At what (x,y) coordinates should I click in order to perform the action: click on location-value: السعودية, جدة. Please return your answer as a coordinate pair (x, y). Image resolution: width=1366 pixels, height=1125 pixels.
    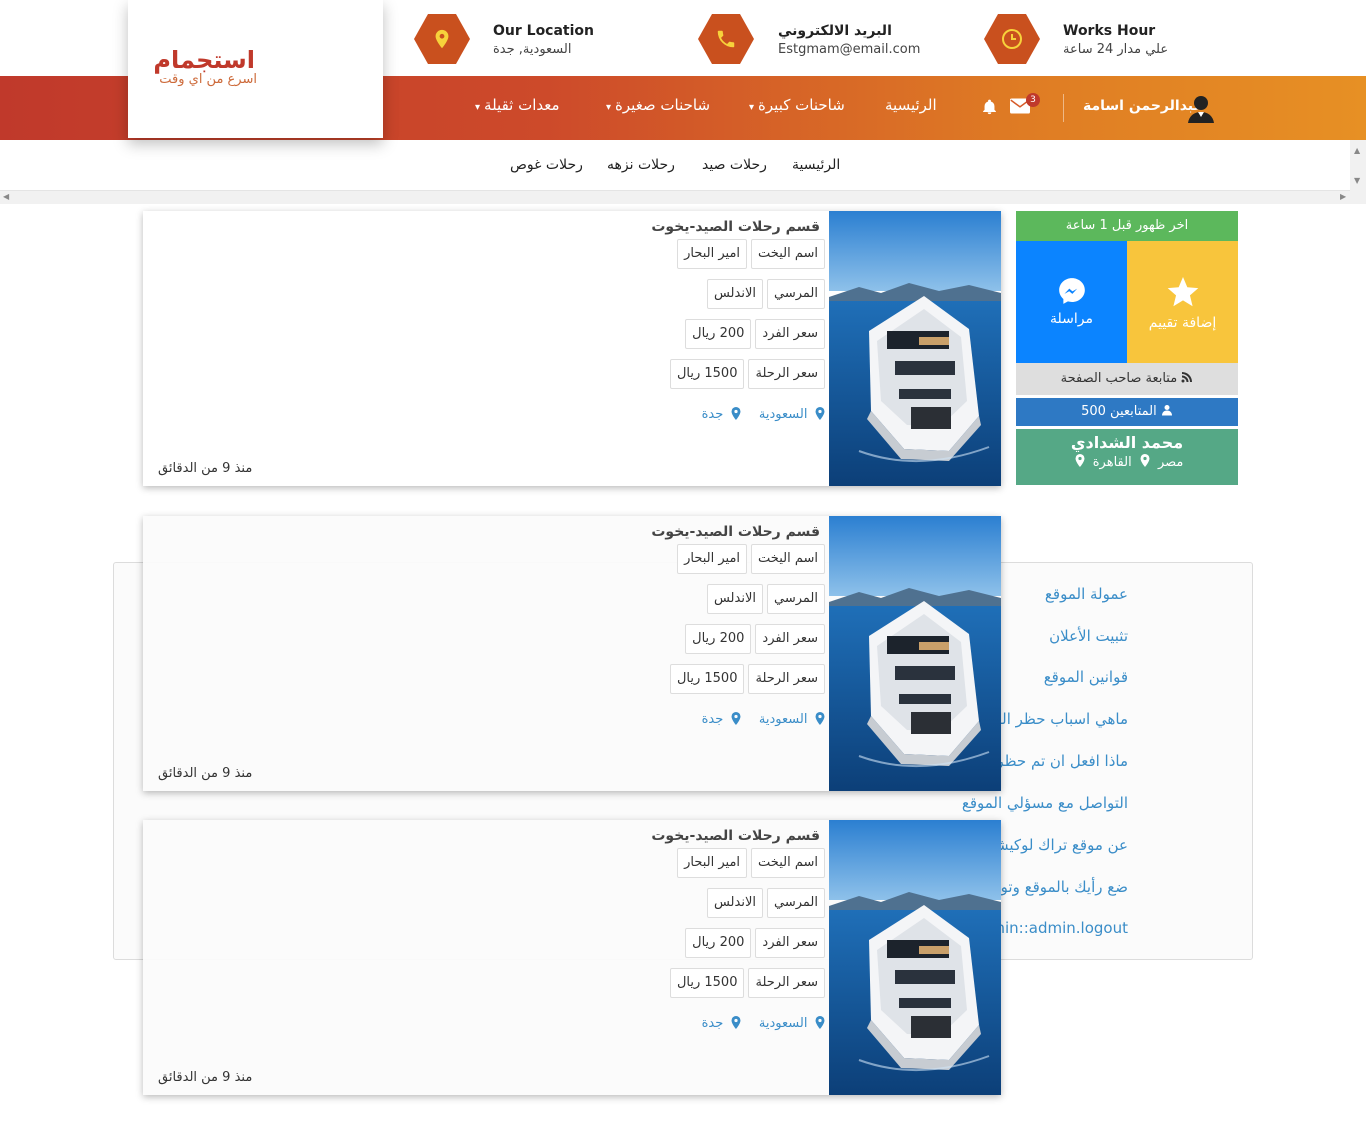
    Looking at the image, I should click on (532, 49).